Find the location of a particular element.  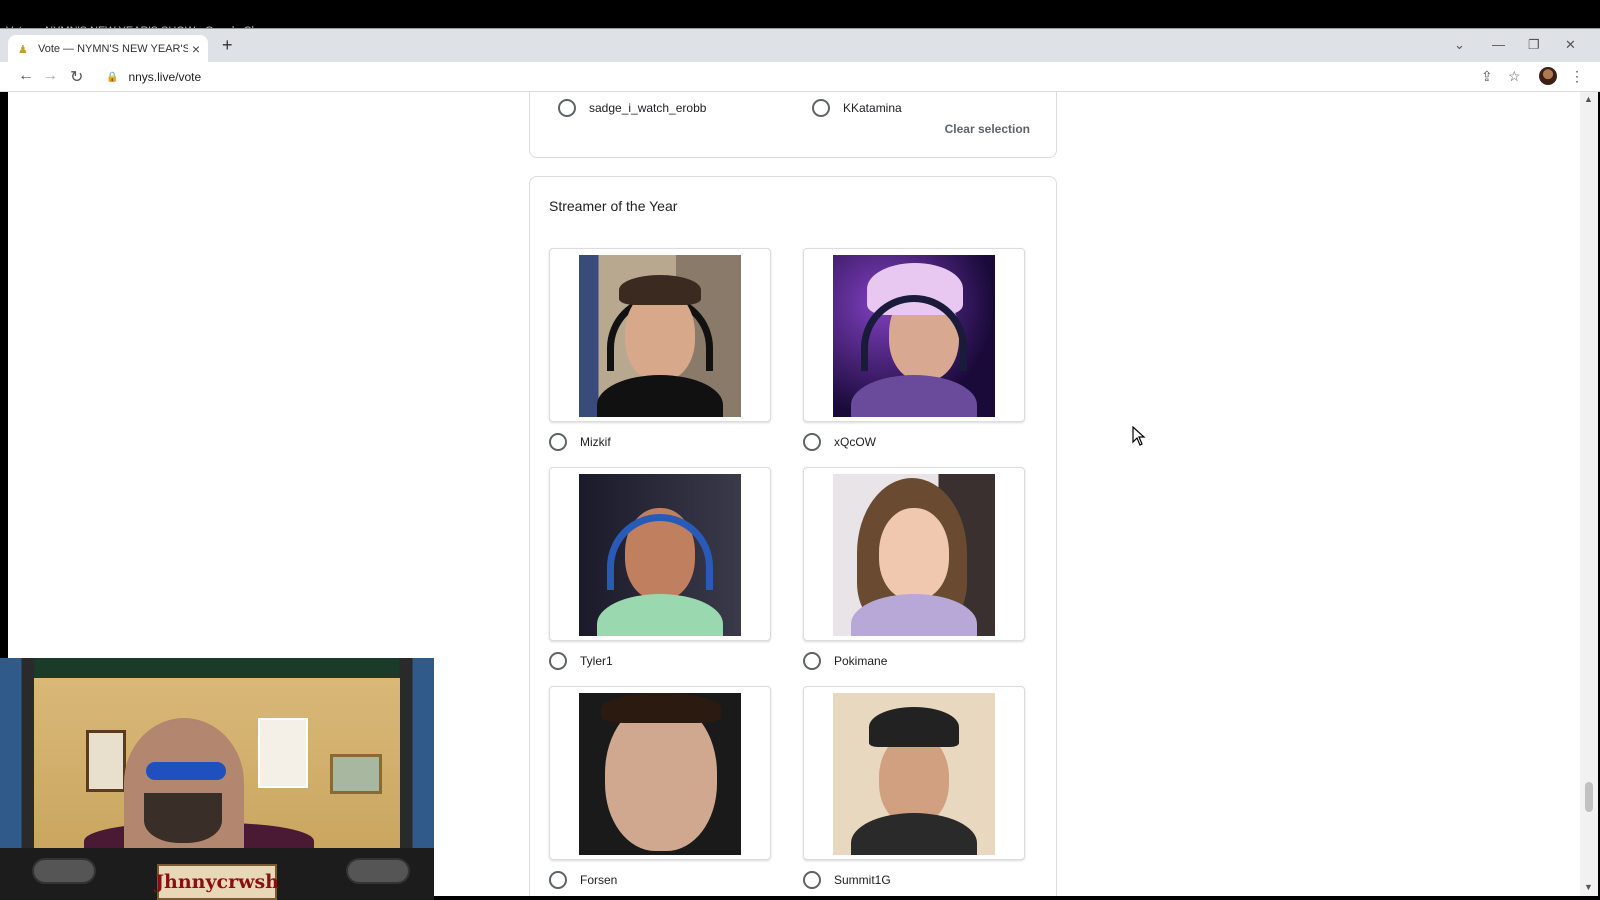

option-pokimane: Pokimane is located at coordinates (845, 661).